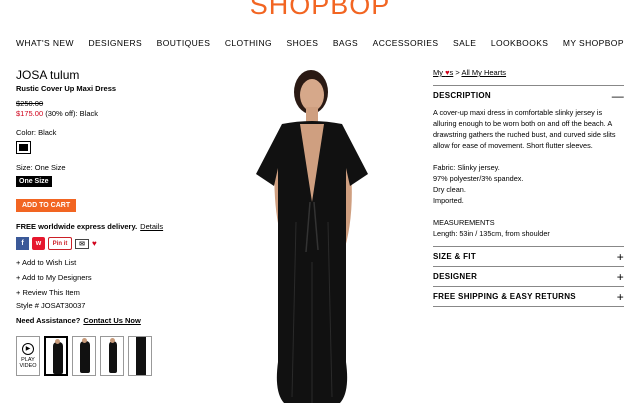  What do you see at coordinates (455, 276) in the screenshot?
I see `designer-title: DESIGNER` at bounding box center [455, 276].